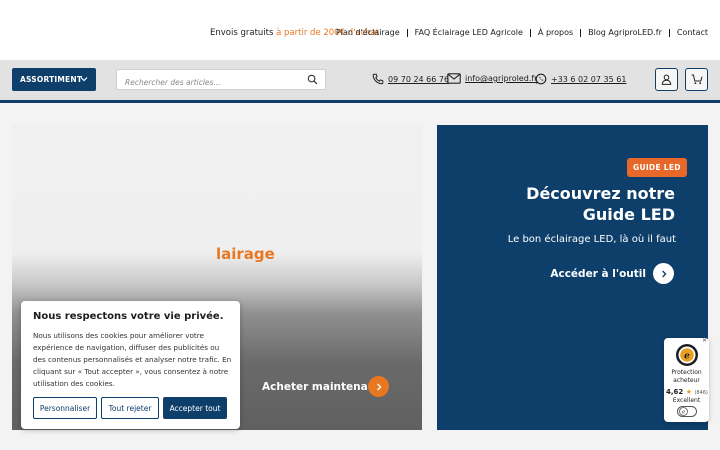 The width and height of the screenshot is (720, 450). What do you see at coordinates (686, 400) in the screenshot?
I see `trust-verdict: Excellent` at bounding box center [686, 400].